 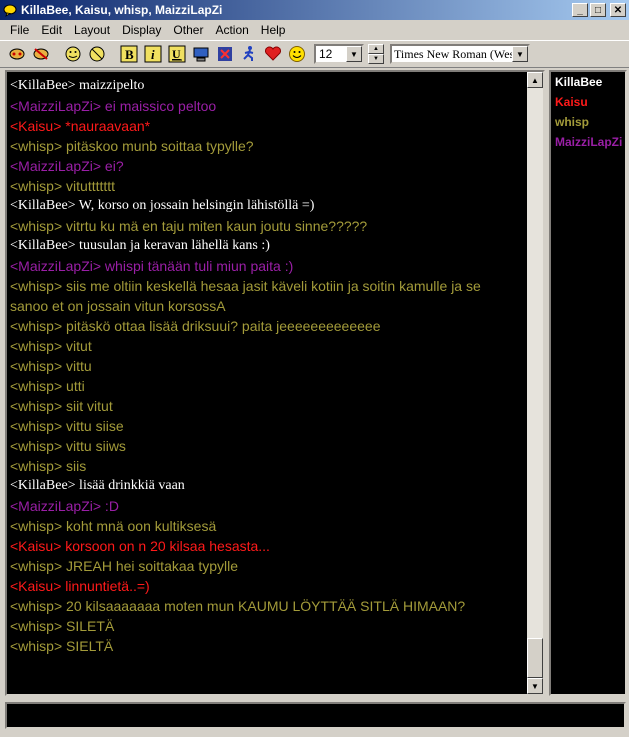 I want to click on close-button: ✕, so click(x=618, y=10).